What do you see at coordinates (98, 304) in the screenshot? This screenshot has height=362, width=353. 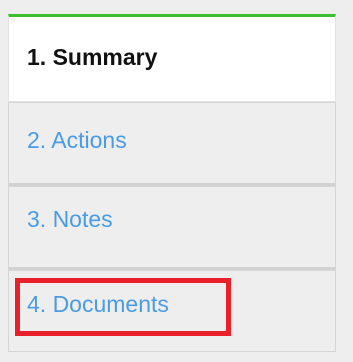 I see `tab-documents-label: 4. Documents` at bounding box center [98, 304].